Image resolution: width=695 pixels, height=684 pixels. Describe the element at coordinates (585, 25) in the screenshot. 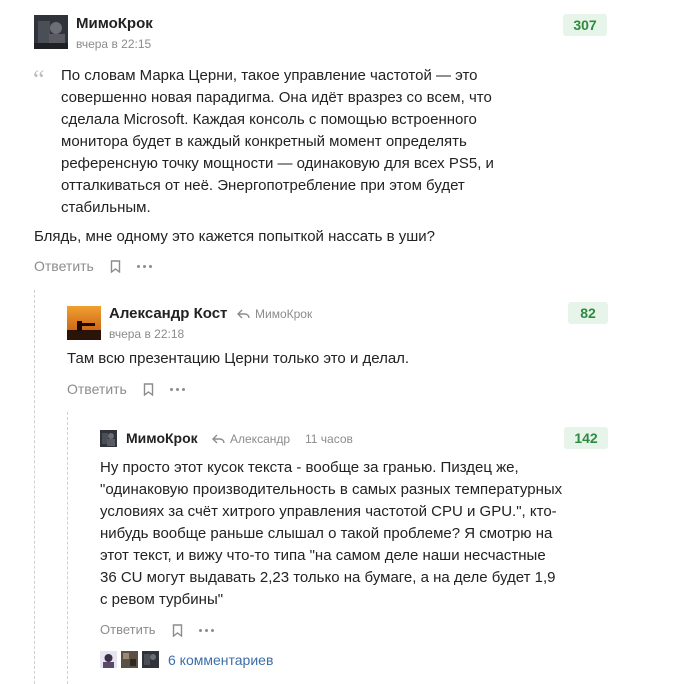

I see `score-badge: 307` at that location.